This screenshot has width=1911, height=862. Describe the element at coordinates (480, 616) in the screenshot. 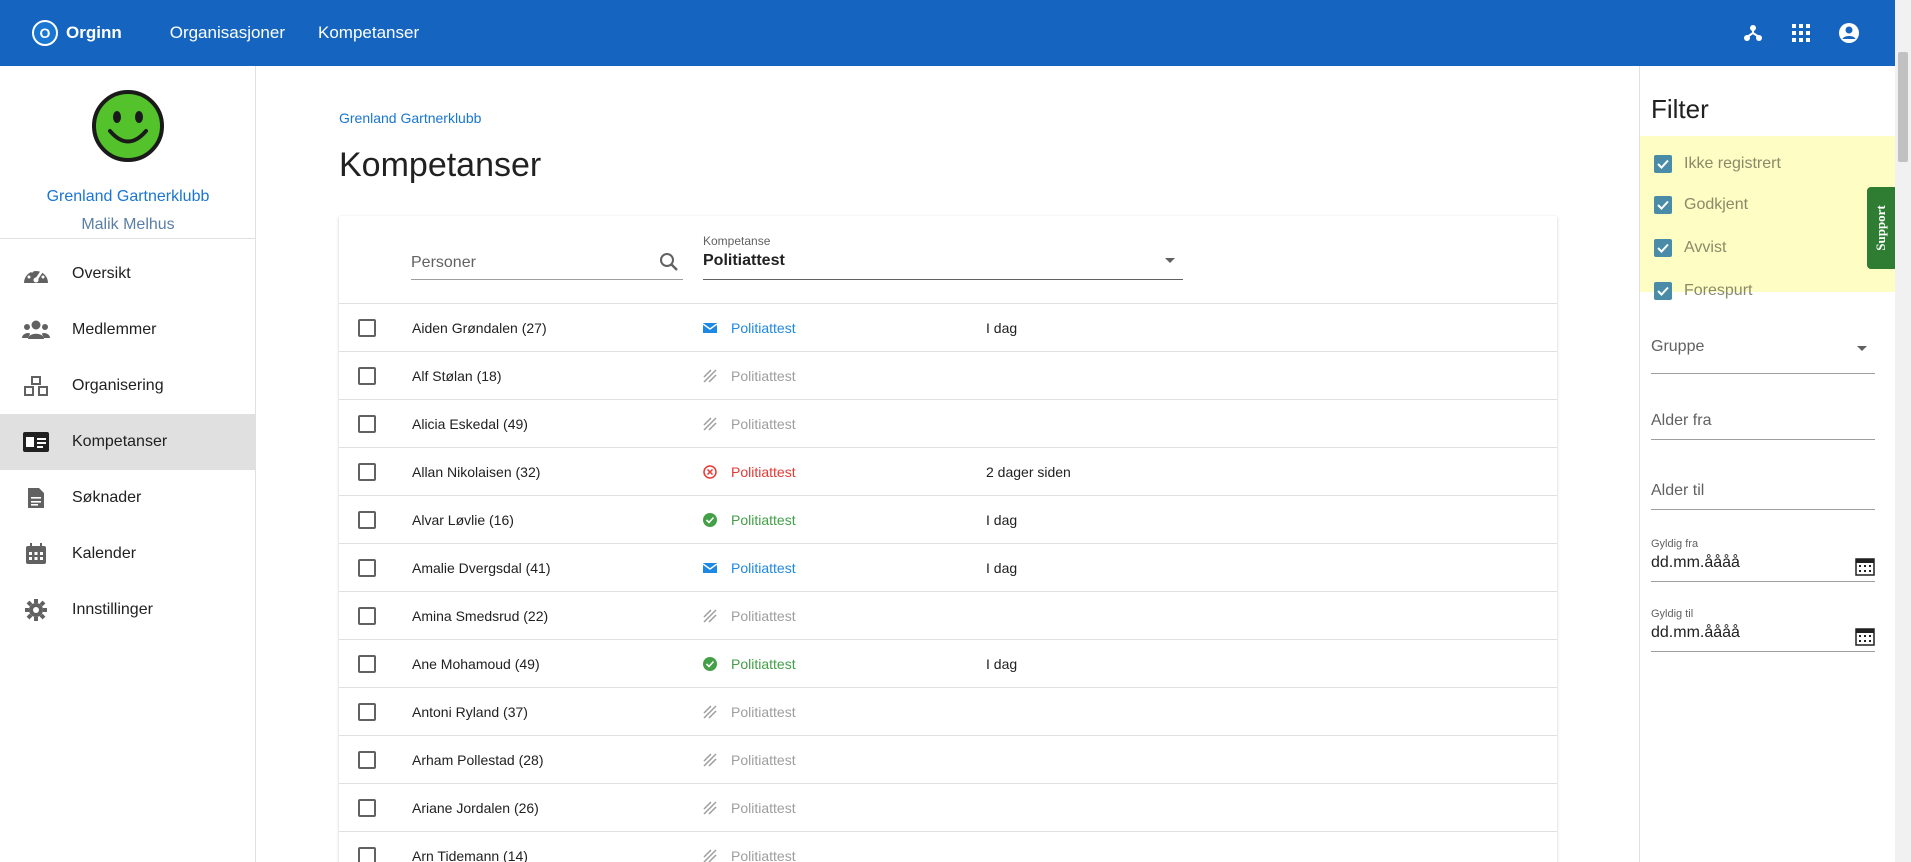

I see `person-name: Amina Smedsrud (22)` at that location.